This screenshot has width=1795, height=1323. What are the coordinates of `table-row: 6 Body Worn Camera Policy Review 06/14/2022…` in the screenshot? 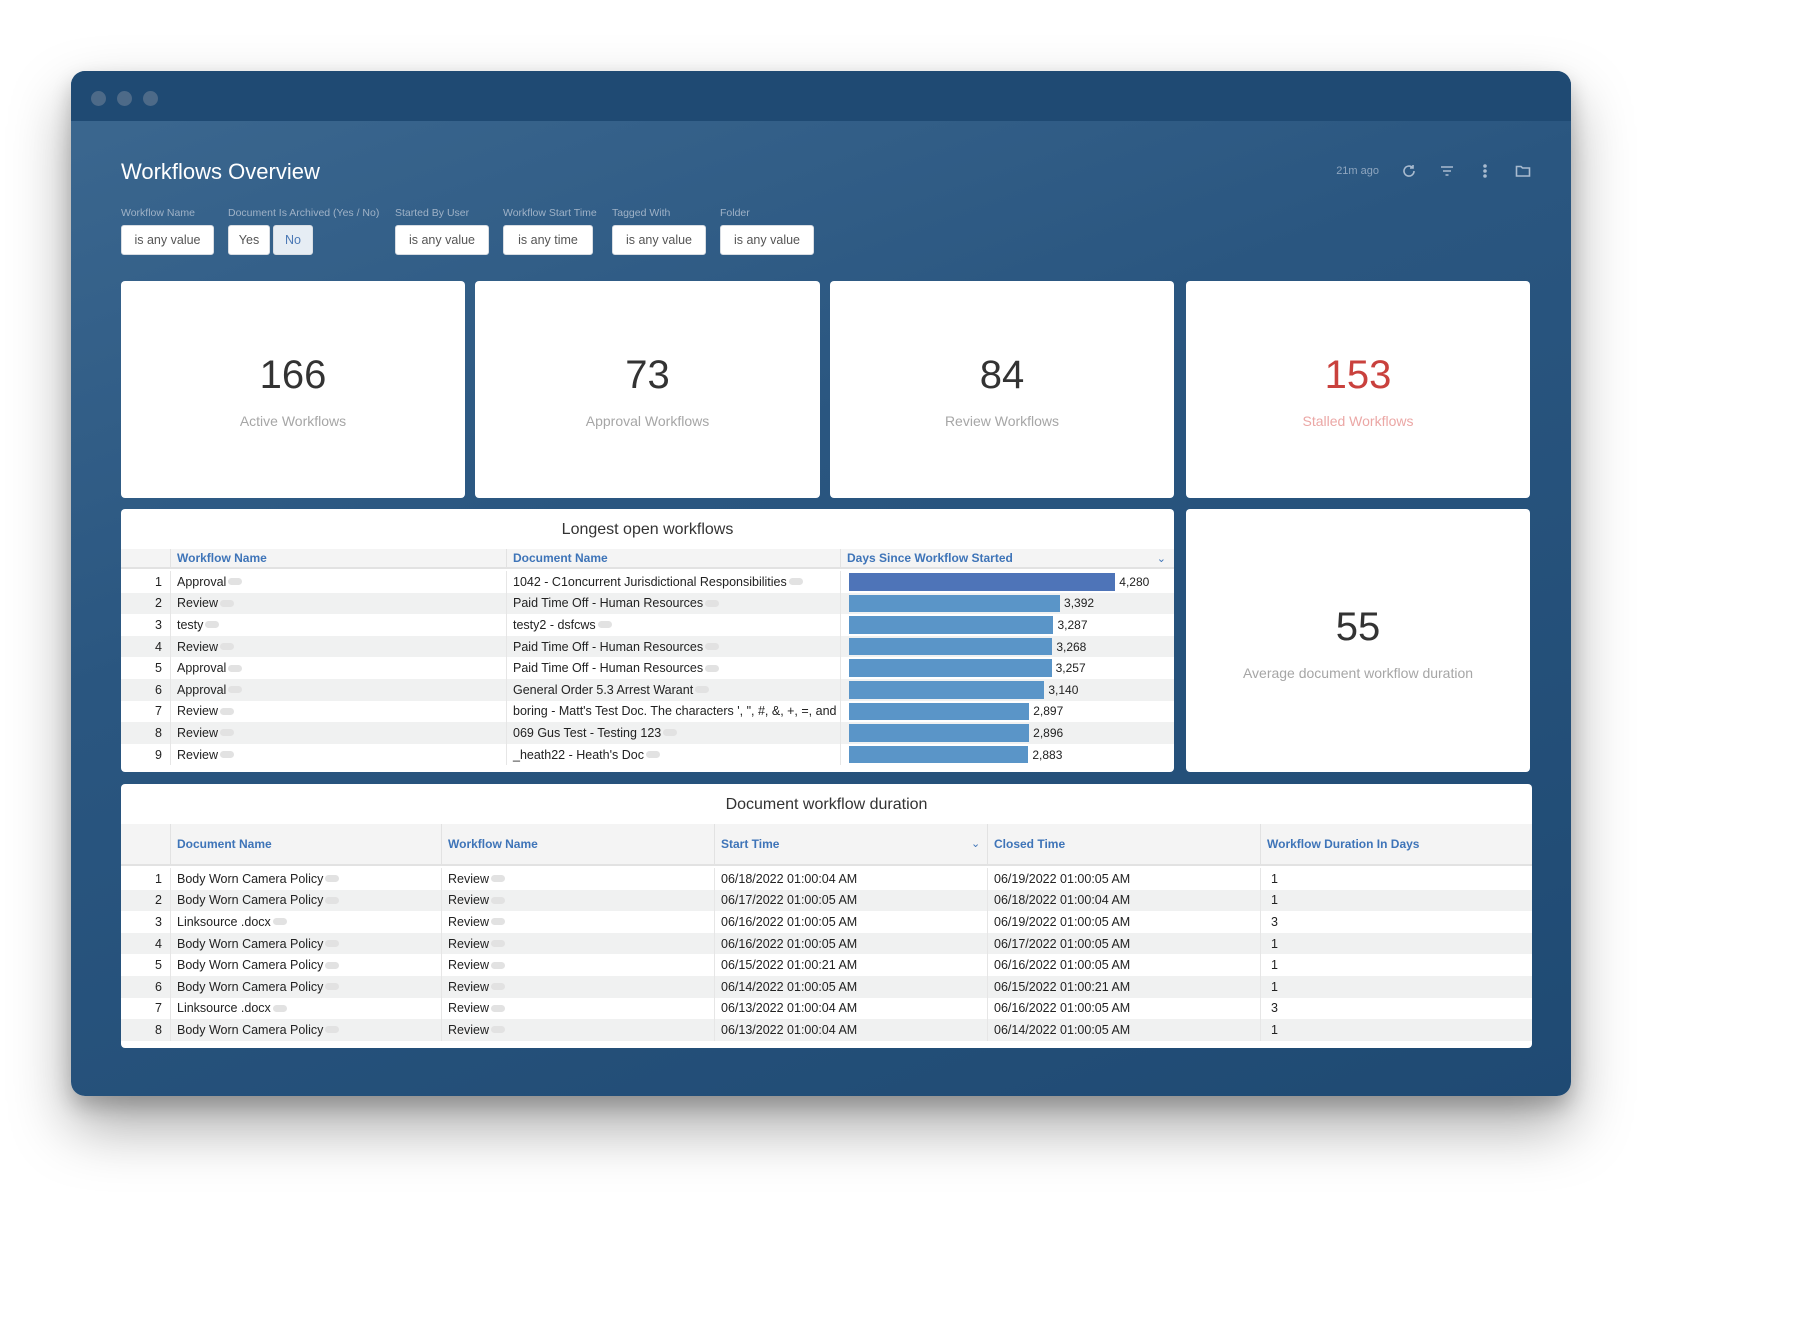 It's located at (826, 987).